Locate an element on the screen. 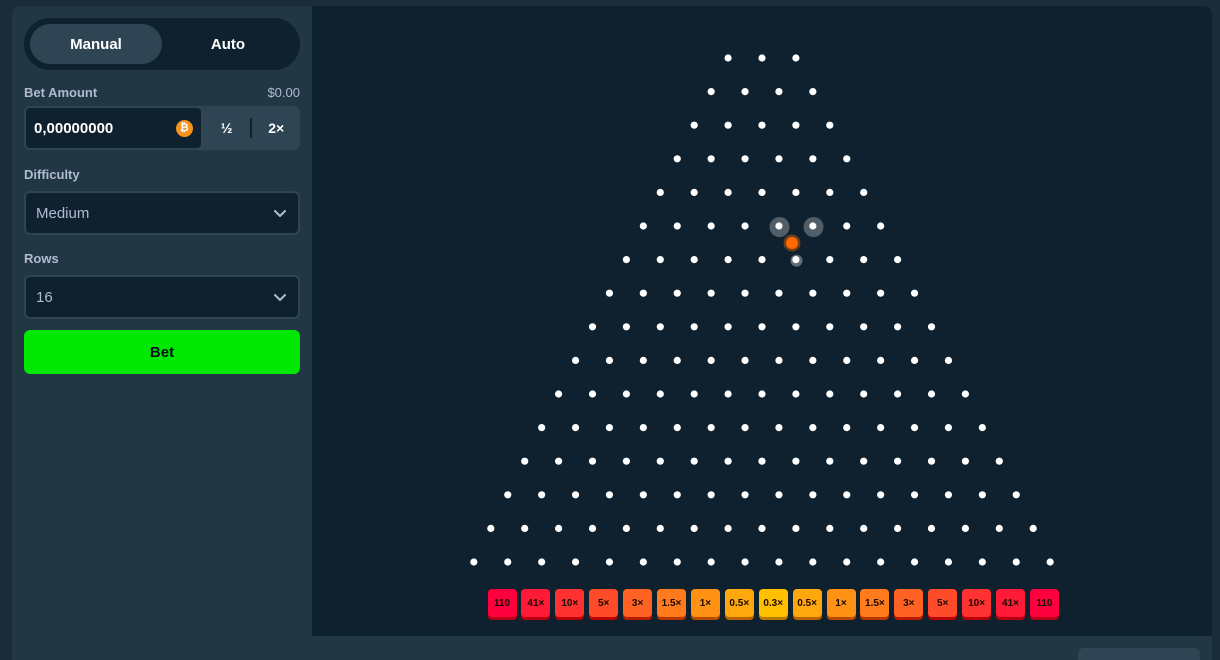  mode-toggle: Manual Auto is located at coordinates (162, 44).